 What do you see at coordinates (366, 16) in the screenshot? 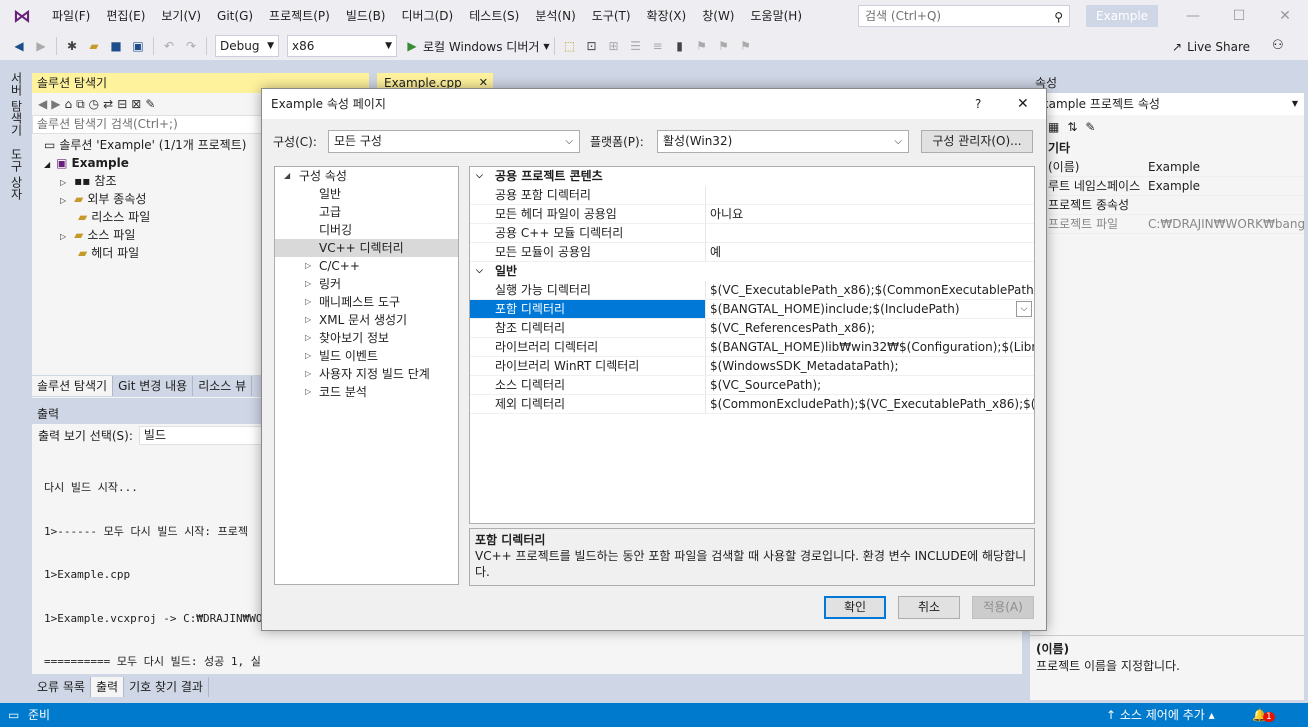
I see `menu-build: 빌드(B)` at bounding box center [366, 16].